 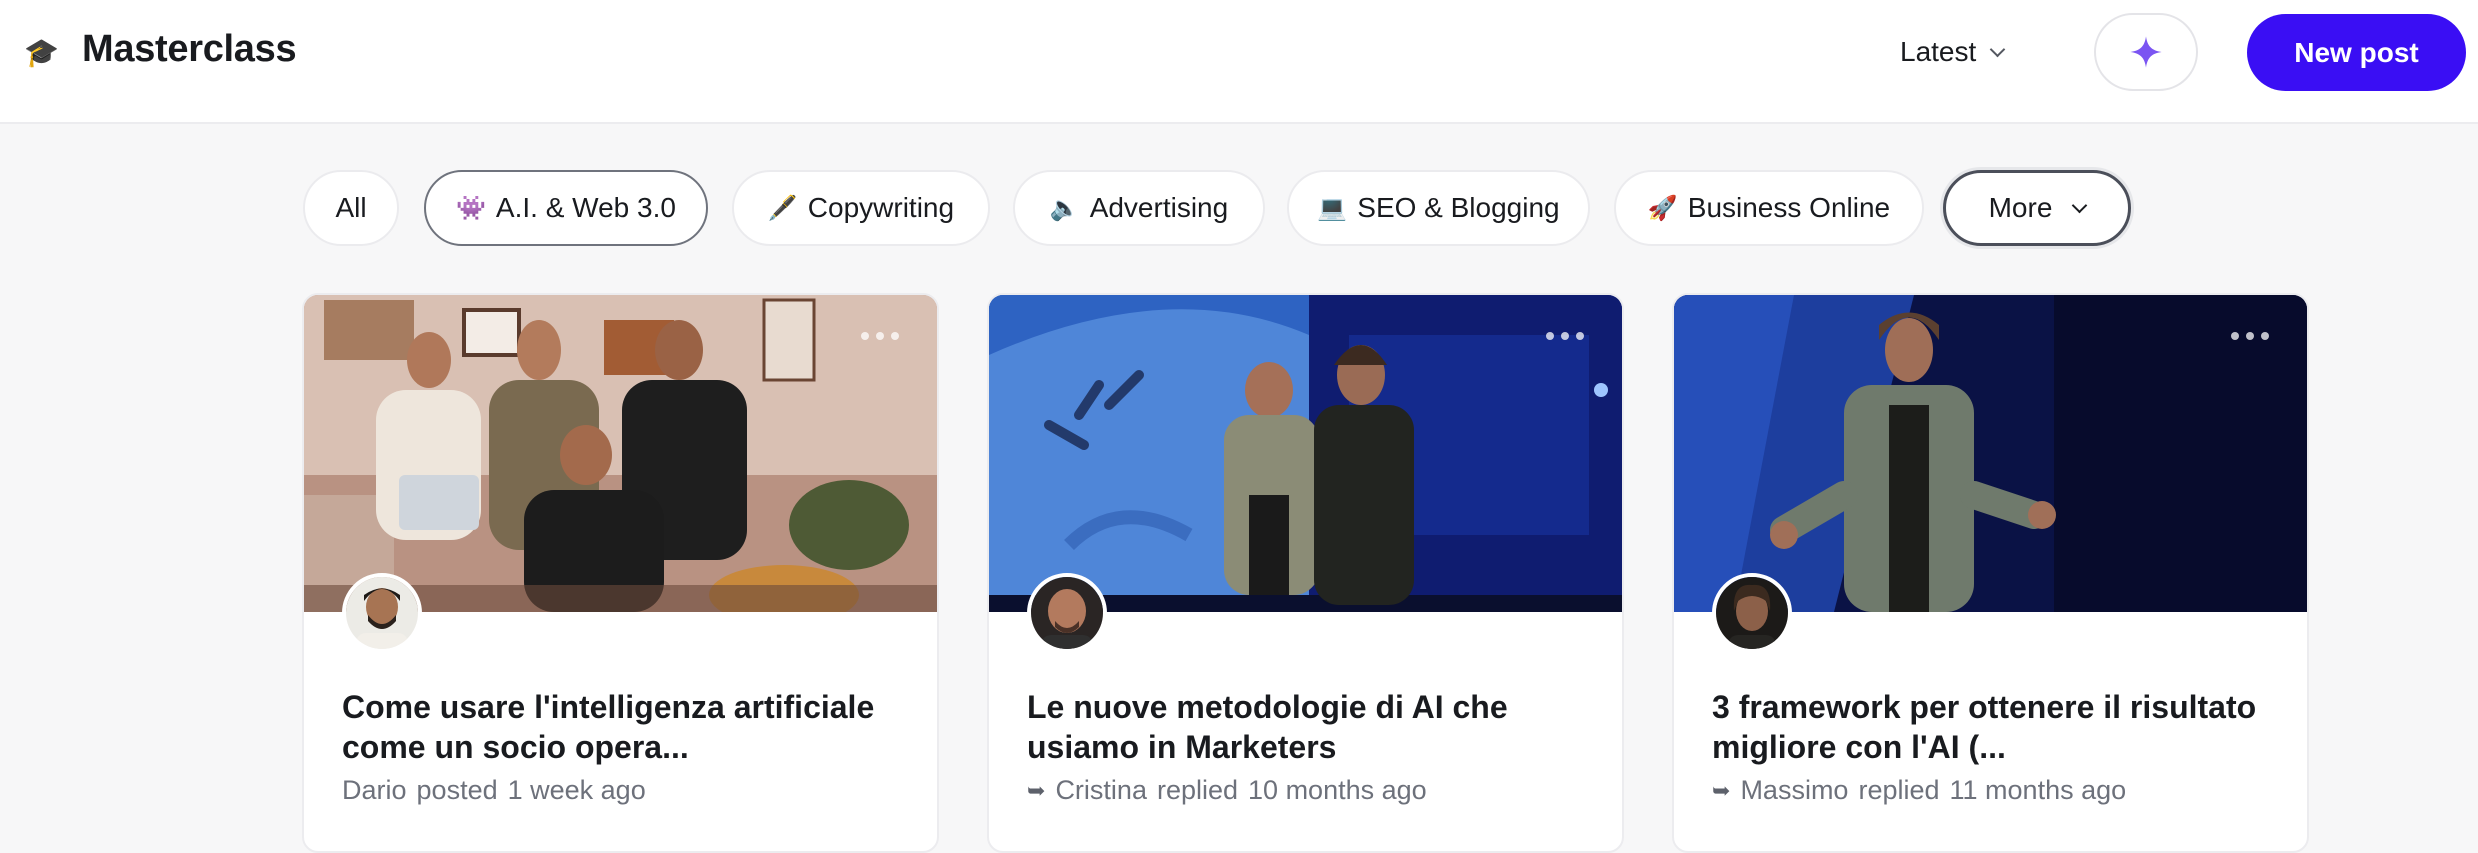 What do you see at coordinates (1794, 790) in the screenshot?
I see `post-author: Massimo` at bounding box center [1794, 790].